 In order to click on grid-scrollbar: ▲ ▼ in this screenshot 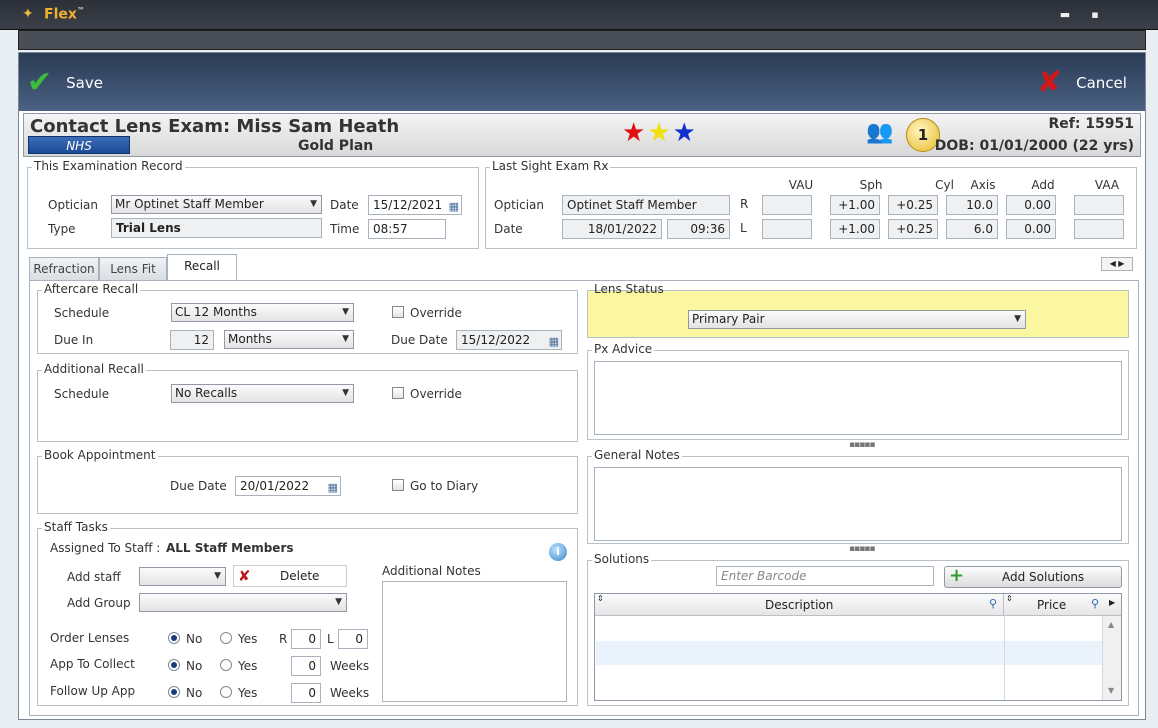, I will do `click(1111, 658)`.